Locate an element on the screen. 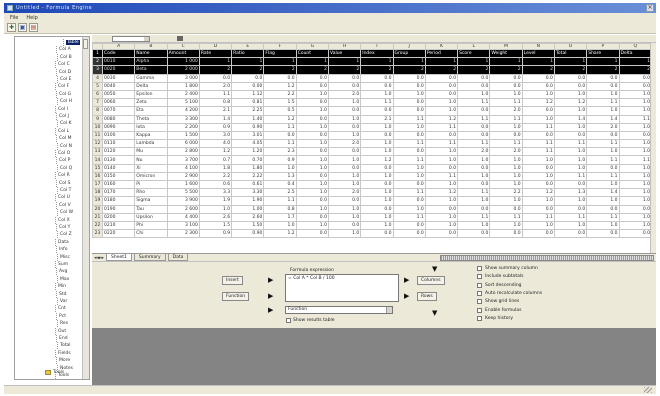 The width and height of the screenshot is (660, 396). grid-cell: 0.61 is located at coordinates (248, 184).